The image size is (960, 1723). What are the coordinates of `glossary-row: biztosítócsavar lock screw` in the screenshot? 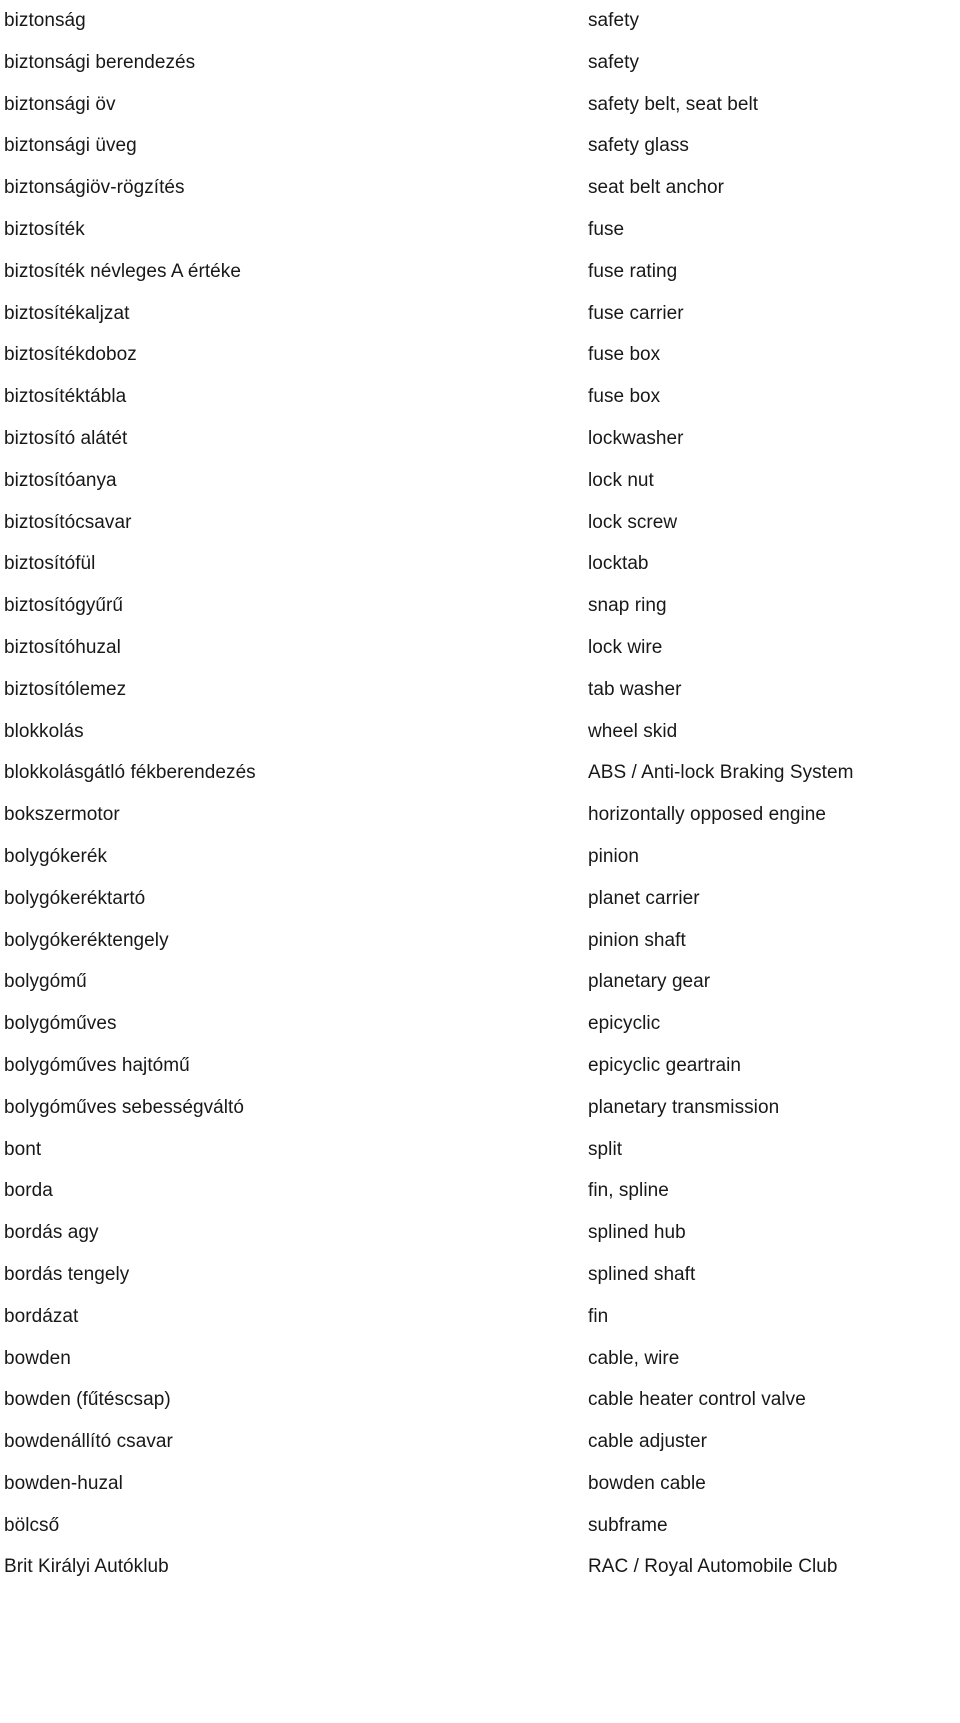 It's located at (480, 523).